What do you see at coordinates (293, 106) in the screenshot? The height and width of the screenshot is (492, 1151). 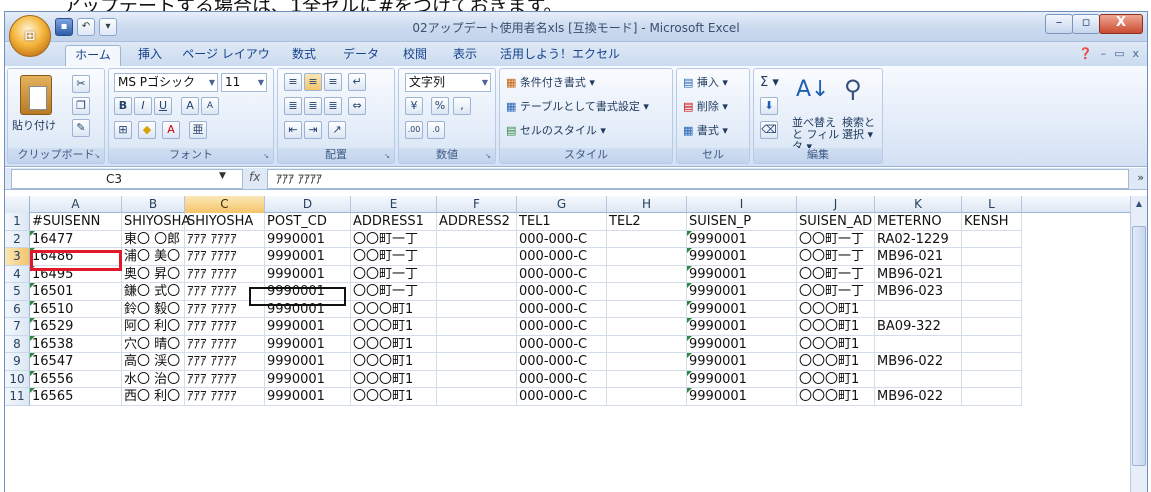 I see `align-left-icon: ≣` at bounding box center [293, 106].